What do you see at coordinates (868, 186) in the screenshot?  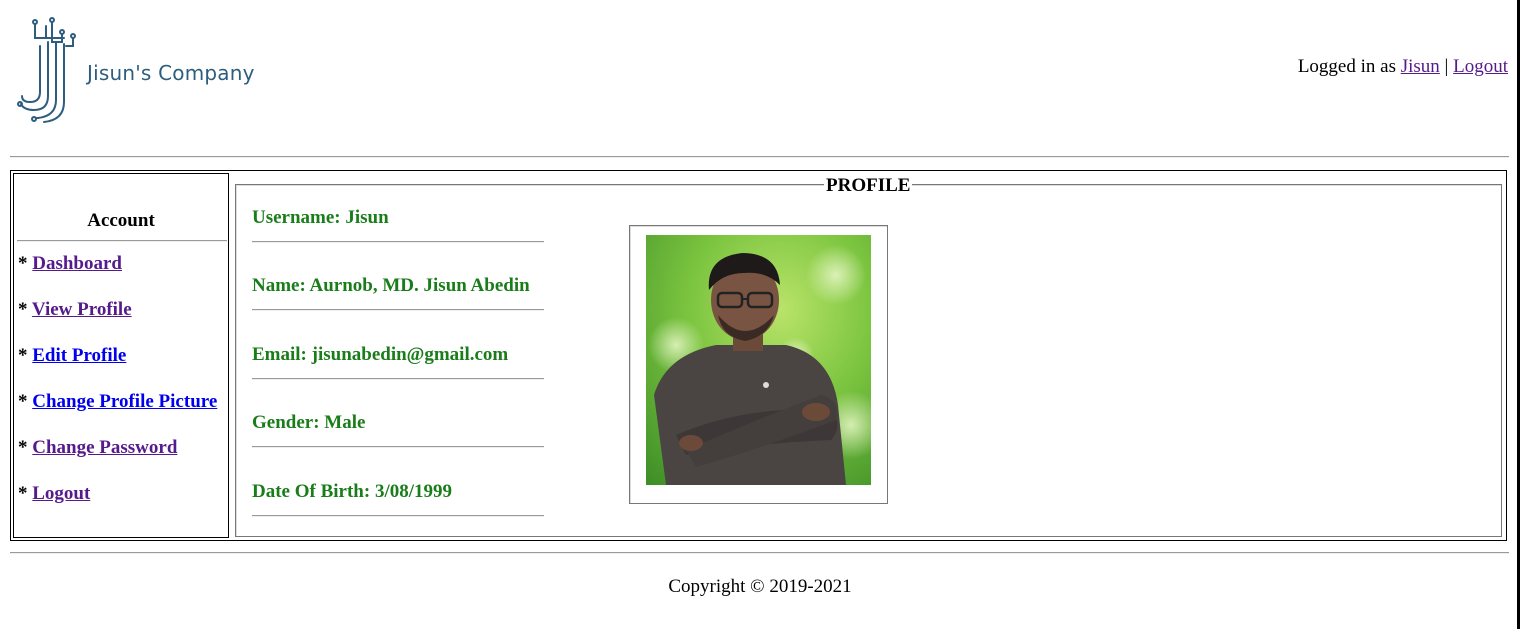 I see `profile-legend: PROFILE` at bounding box center [868, 186].